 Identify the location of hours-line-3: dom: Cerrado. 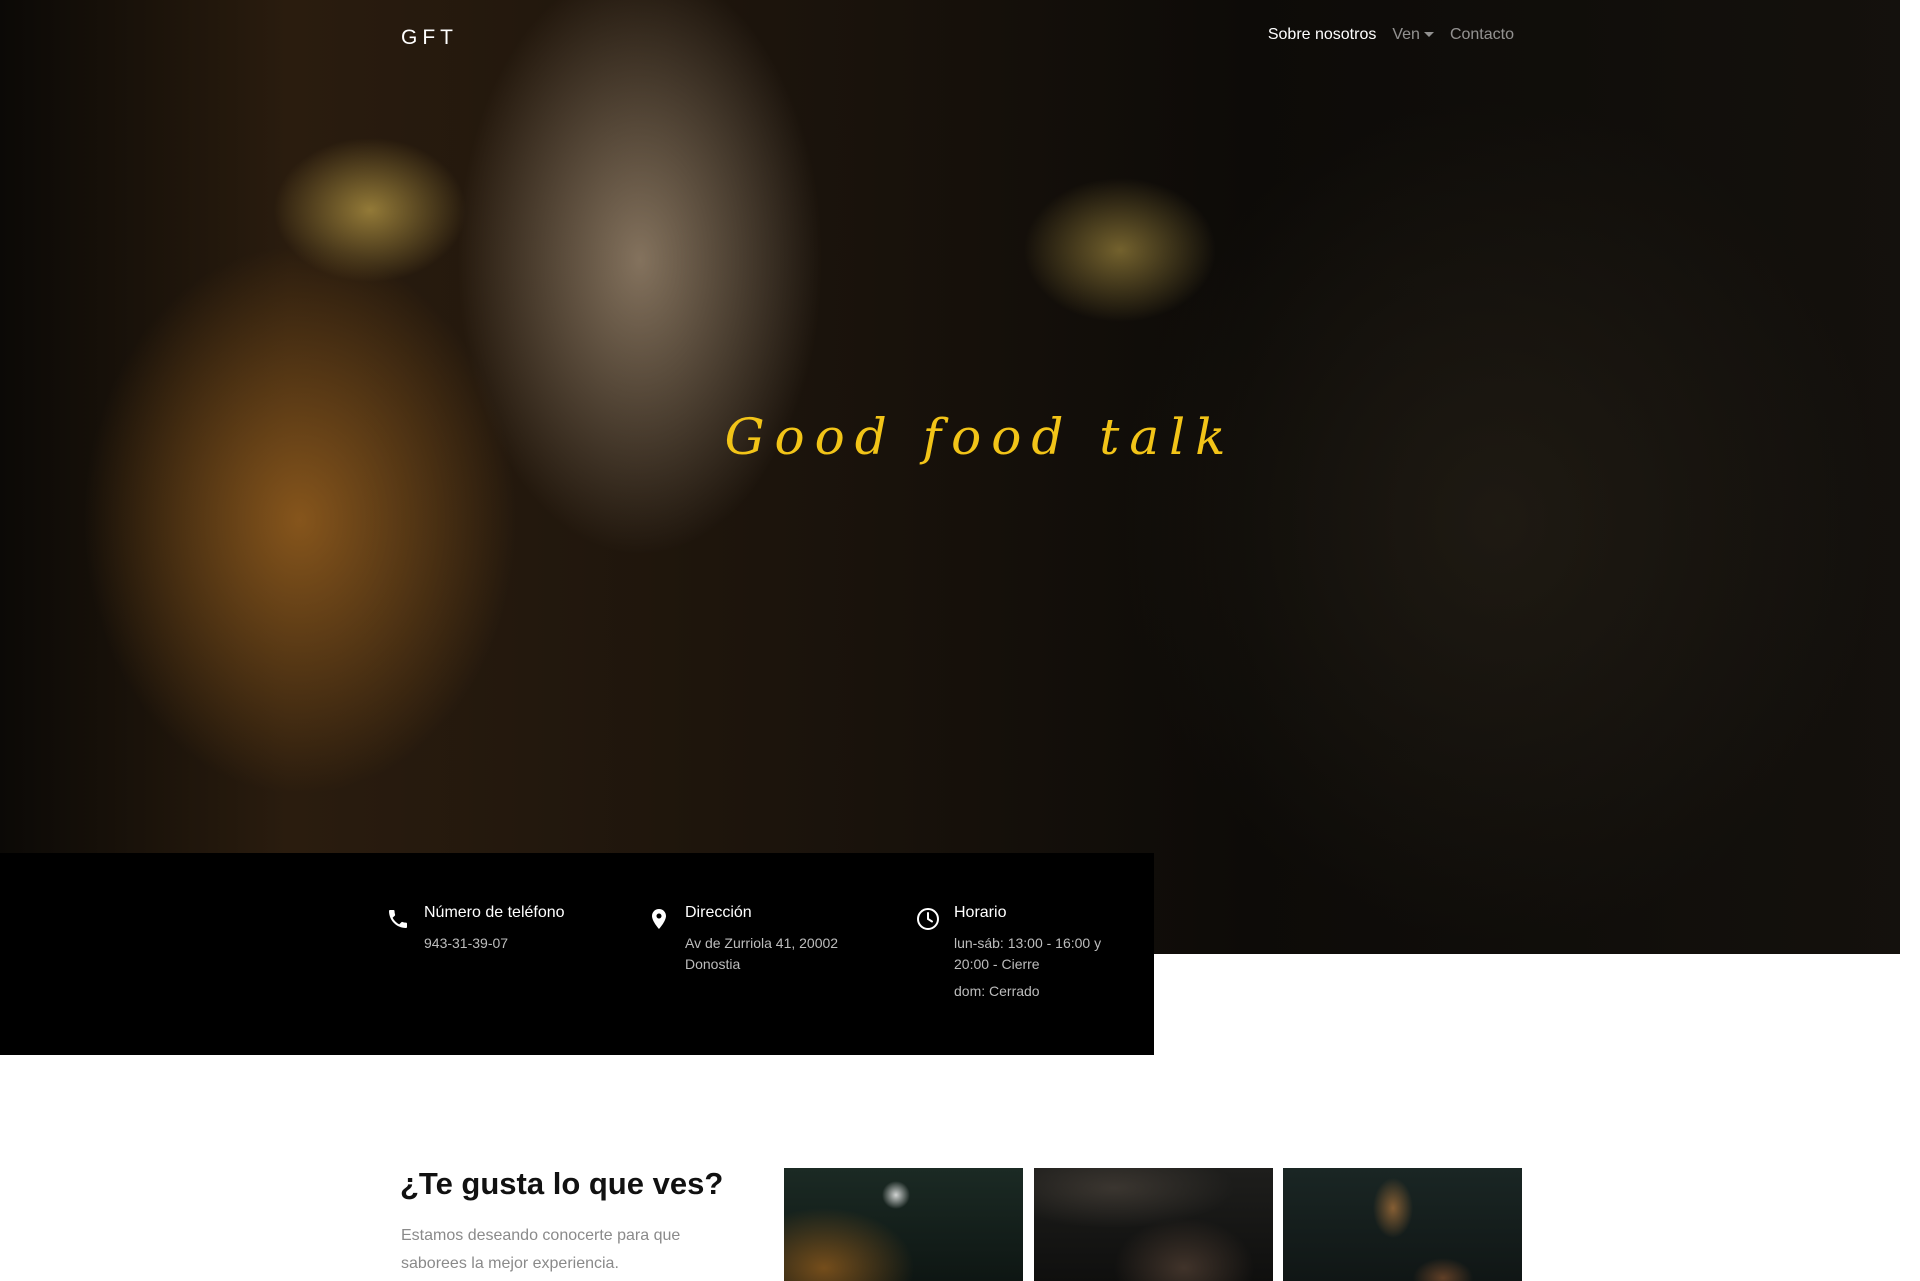
(997, 991).